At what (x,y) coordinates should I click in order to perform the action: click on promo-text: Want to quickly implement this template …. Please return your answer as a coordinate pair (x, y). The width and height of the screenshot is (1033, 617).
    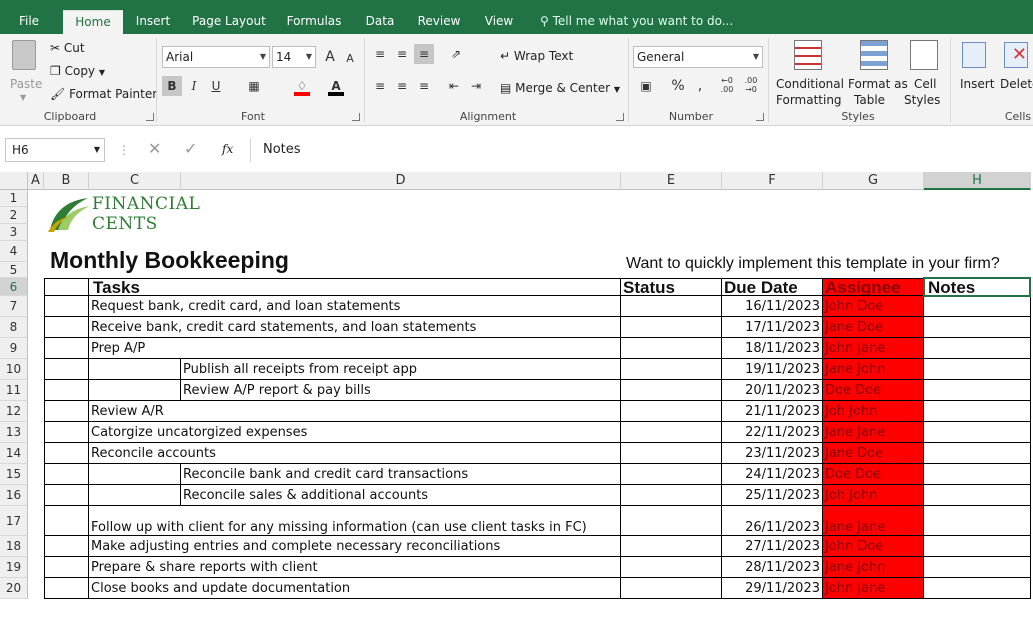
    Looking at the image, I should click on (812, 264).